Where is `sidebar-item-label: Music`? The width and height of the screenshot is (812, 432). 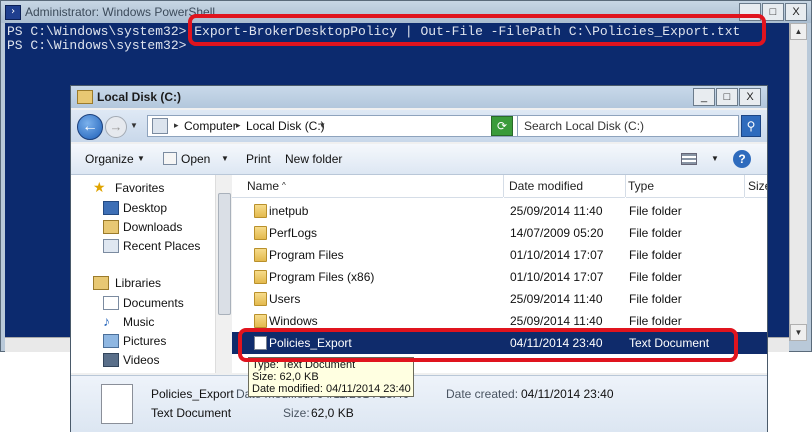
sidebar-item-label: Music is located at coordinates (139, 322).